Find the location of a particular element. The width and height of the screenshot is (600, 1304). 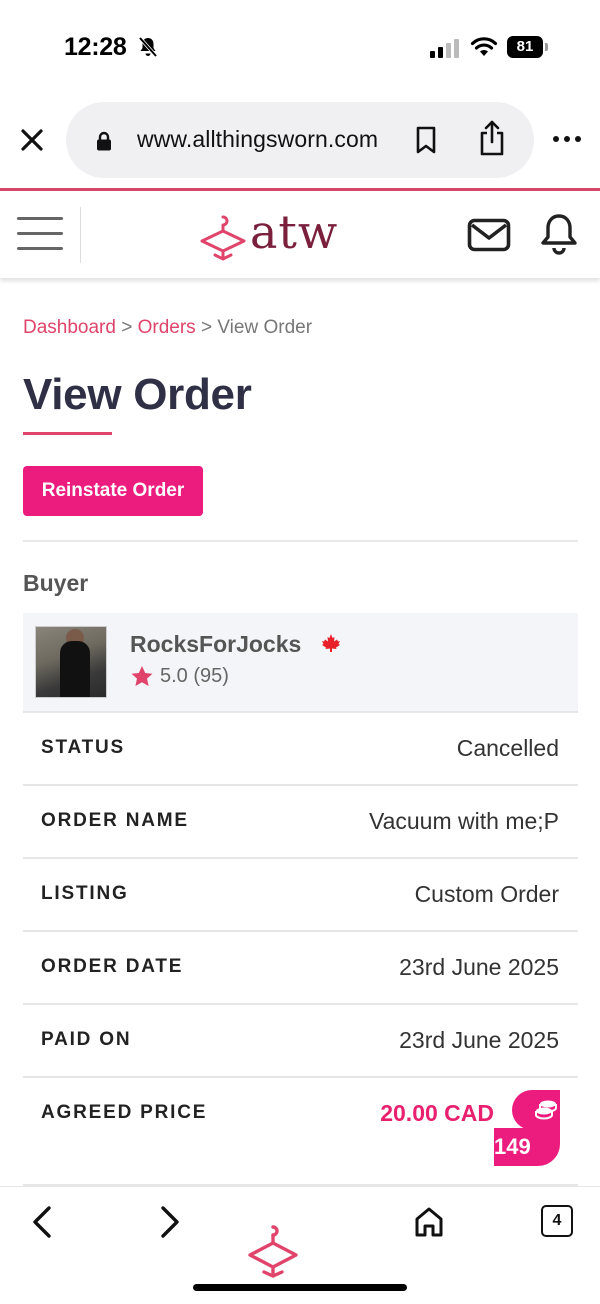

share-icon is located at coordinates (492, 138).